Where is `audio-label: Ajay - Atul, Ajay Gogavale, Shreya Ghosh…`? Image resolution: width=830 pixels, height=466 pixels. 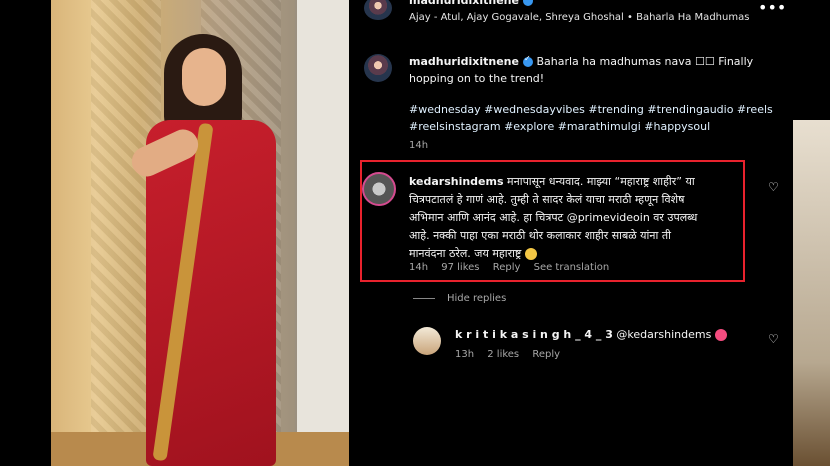 audio-label: Ajay - Atul, Ajay Gogavale, Shreya Ghosh… is located at coordinates (579, 17).